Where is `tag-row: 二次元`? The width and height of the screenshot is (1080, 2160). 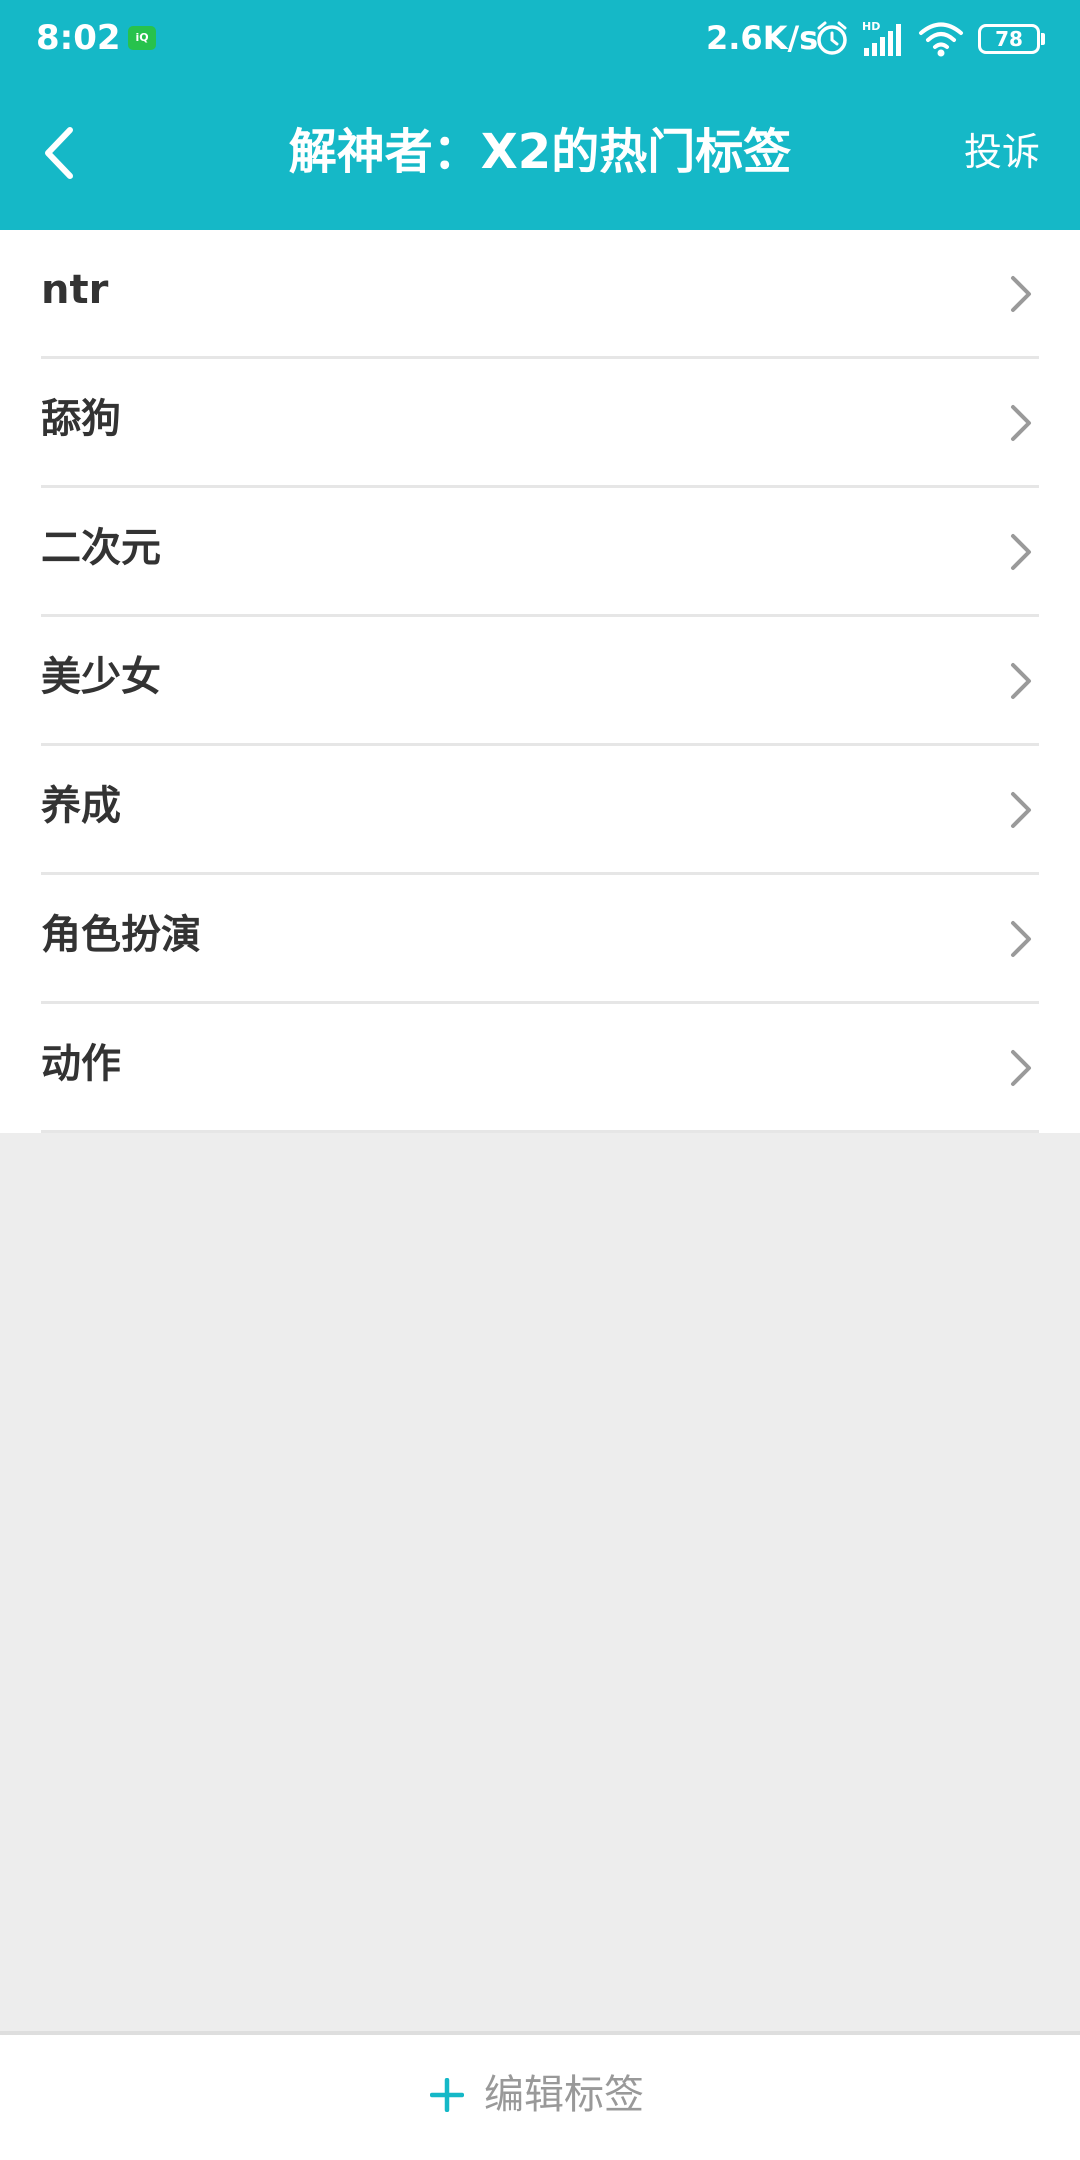
tag-row: 二次元 is located at coordinates (540, 552).